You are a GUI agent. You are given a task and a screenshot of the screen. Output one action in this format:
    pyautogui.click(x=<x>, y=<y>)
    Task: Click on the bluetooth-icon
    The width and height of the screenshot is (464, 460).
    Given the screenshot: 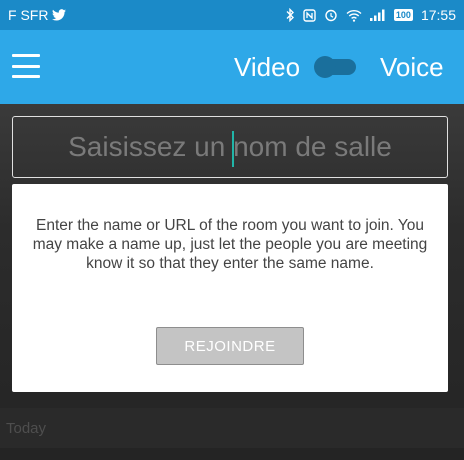 What is the action you would take?
    pyautogui.click(x=290, y=15)
    